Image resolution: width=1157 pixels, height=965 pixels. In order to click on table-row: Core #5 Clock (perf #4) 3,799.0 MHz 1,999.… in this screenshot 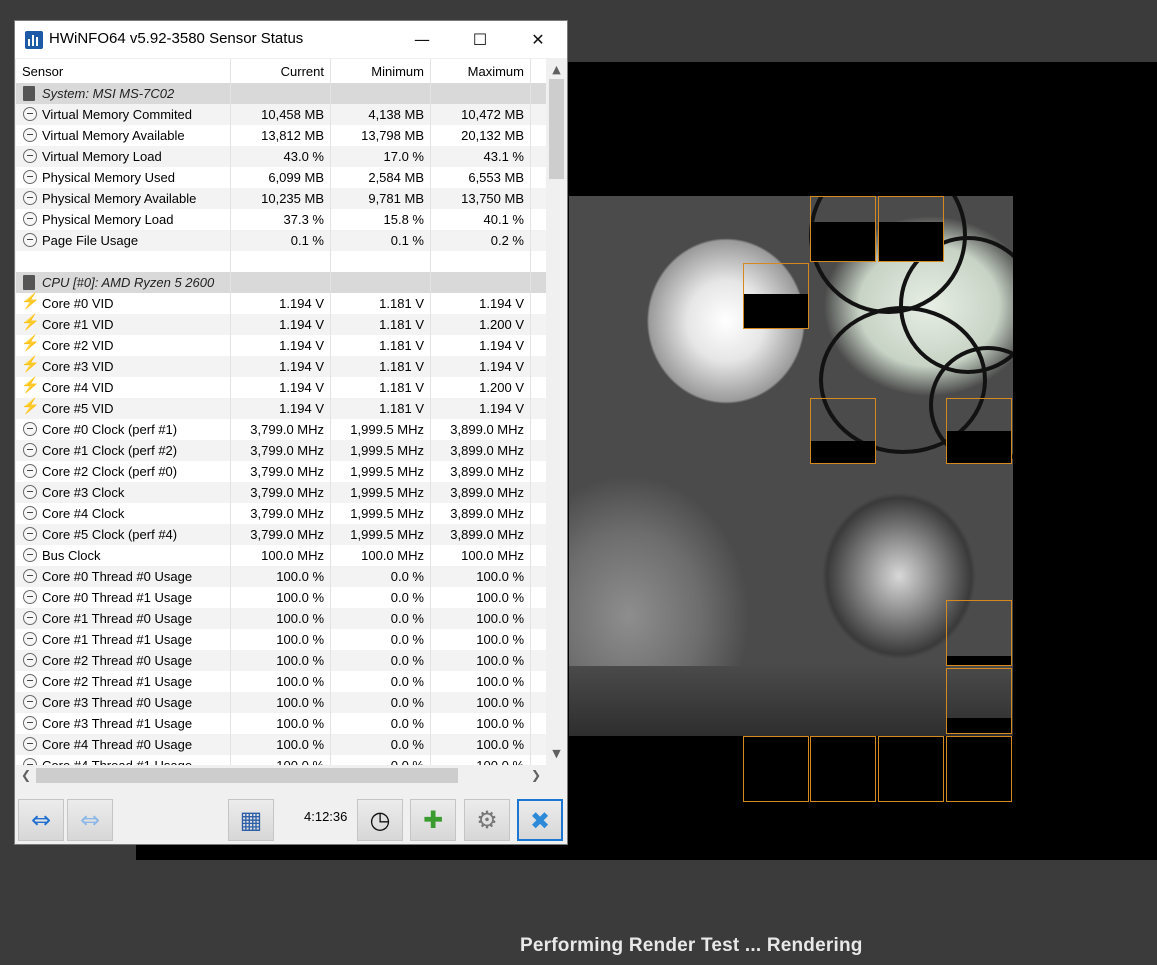, I will do `click(281, 534)`.